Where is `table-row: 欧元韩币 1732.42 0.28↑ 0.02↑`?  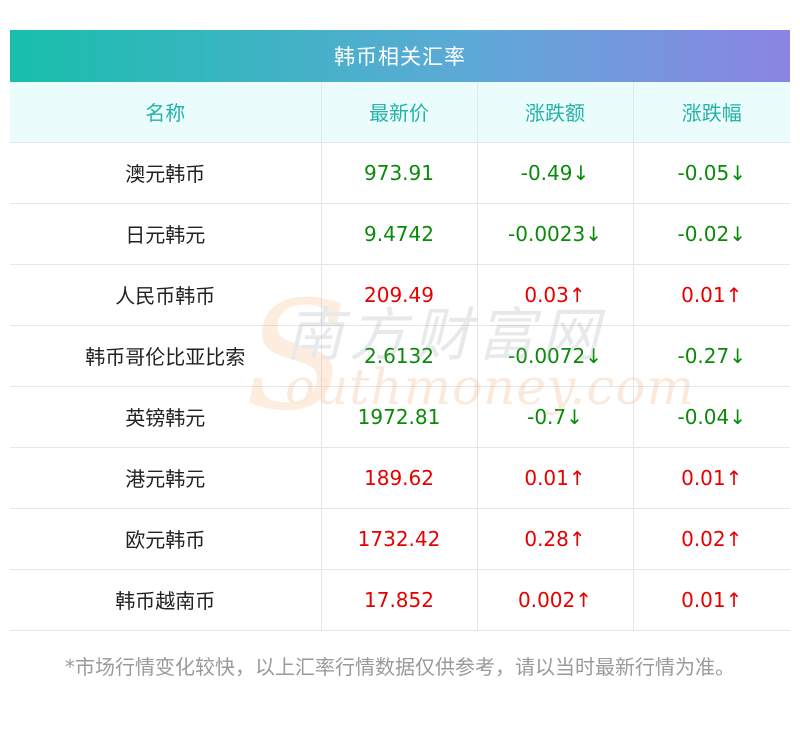
table-row: 欧元韩币 1732.42 0.28↑ 0.02↑ is located at coordinates (400, 538).